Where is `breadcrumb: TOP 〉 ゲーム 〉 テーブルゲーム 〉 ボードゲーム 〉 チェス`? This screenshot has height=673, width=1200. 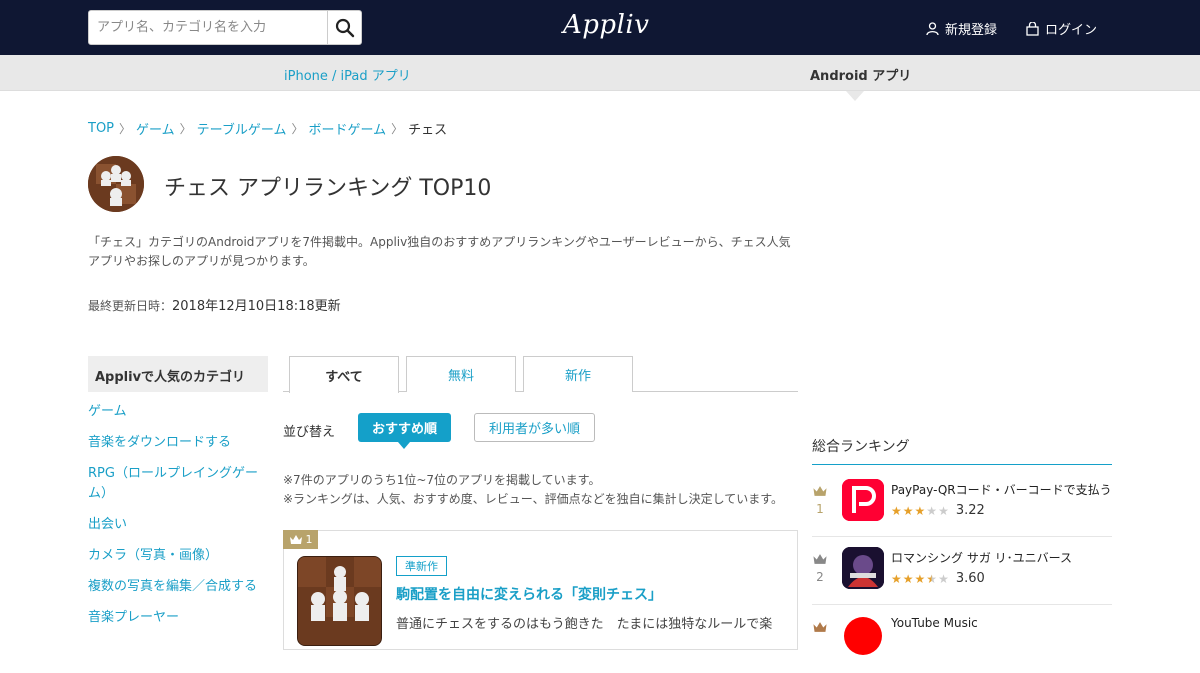 breadcrumb: TOP 〉 ゲーム 〉 テーブルゲーム 〉 ボードゲーム 〉 チェス is located at coordinates (267, 128).